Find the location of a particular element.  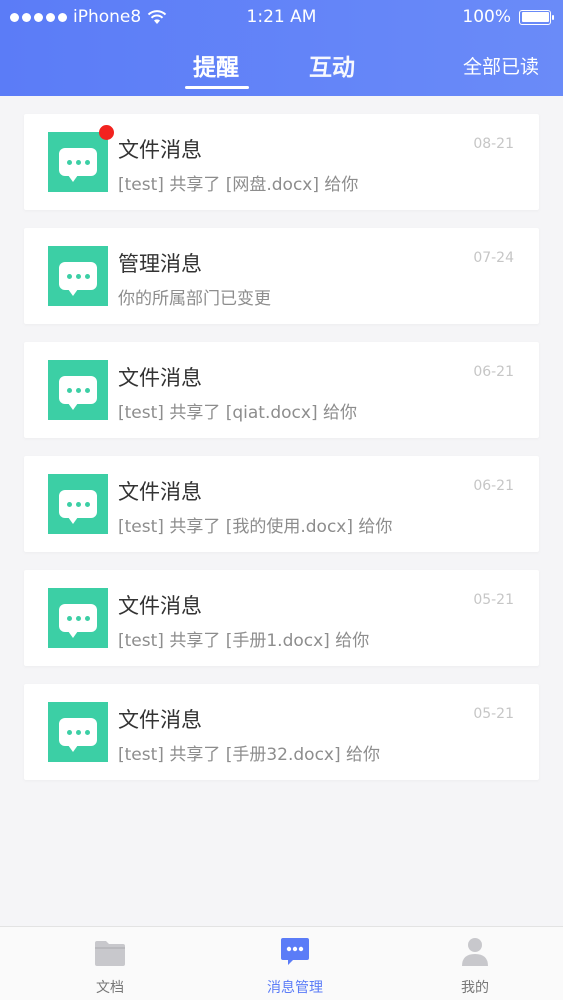

message-item: 文件消息 [test] 共享了 [网盘.docx] 给你 08-21 is located at coordinates (281, 162).